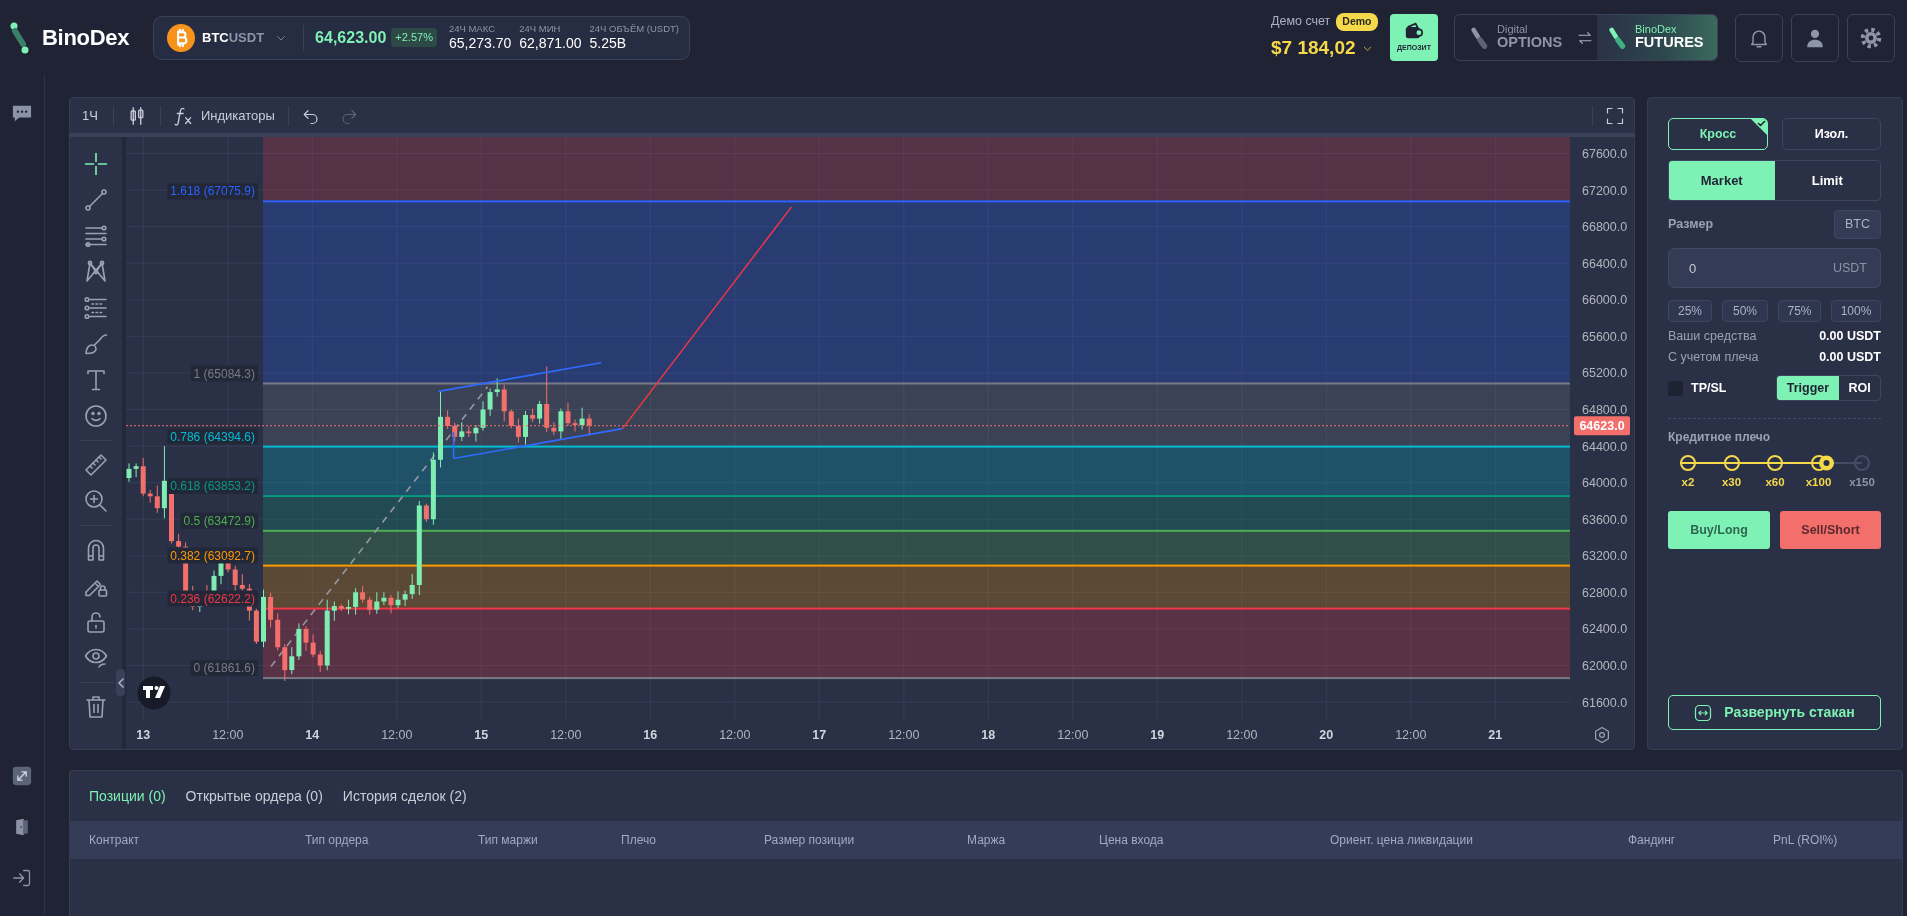 Image resolution: width=1907 pixels, height=916 pixels. Describe the element at coordinates (1830, 530) in the screenshot. I see `sell-short-button: Sell/Short` at that location.